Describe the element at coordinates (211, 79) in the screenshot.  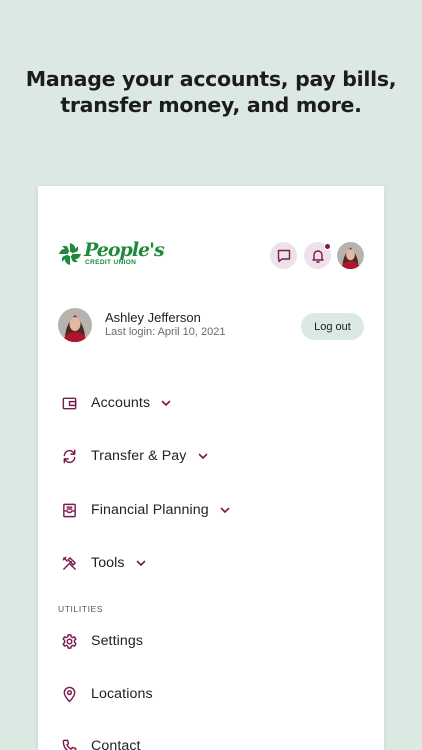
I see `headline-line-1: Manage your accounts, pay bills,` at that location.